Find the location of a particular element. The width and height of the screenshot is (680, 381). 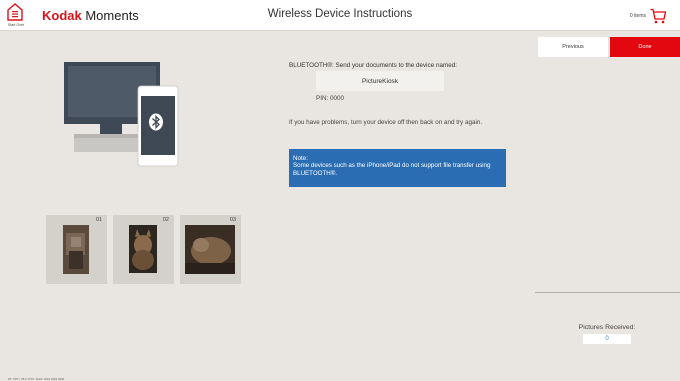

cart-count: 0 items is located at coordinates (637, 16).